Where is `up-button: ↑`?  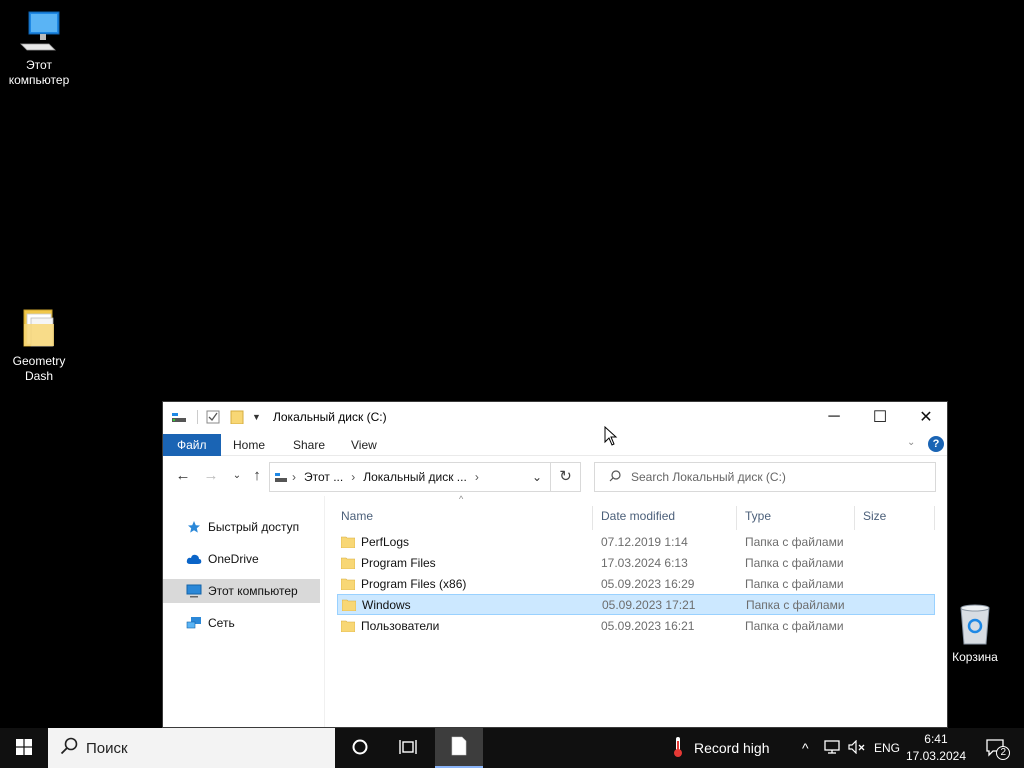
up-button: ↑ is located at coordinates (257, 476).